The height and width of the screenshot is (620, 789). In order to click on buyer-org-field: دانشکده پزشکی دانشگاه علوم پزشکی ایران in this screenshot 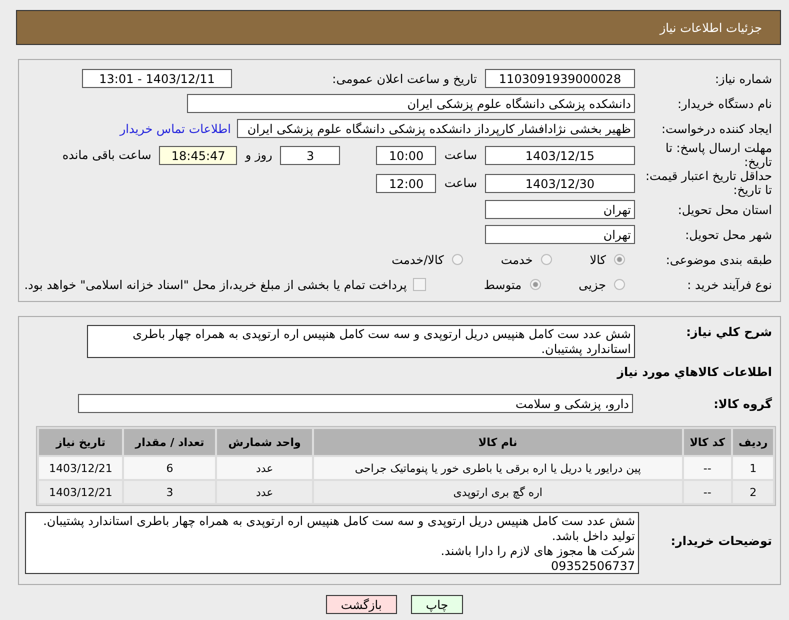, I will do `click(411, 103)`.